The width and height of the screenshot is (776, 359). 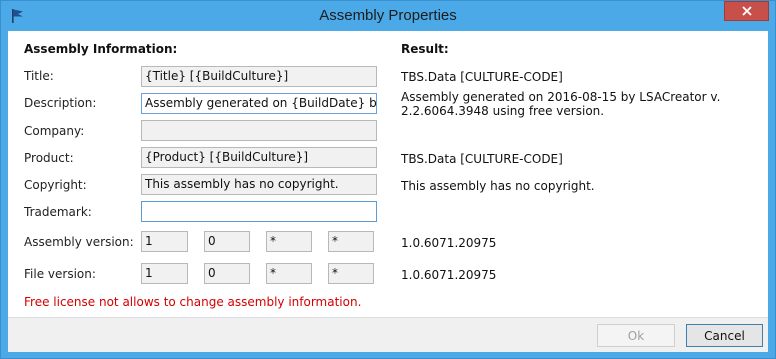 What do you see at coordinates (58, 212) in the screenshot?
I see `trademark-label: Trademark:` at bounding box center [58, 212].